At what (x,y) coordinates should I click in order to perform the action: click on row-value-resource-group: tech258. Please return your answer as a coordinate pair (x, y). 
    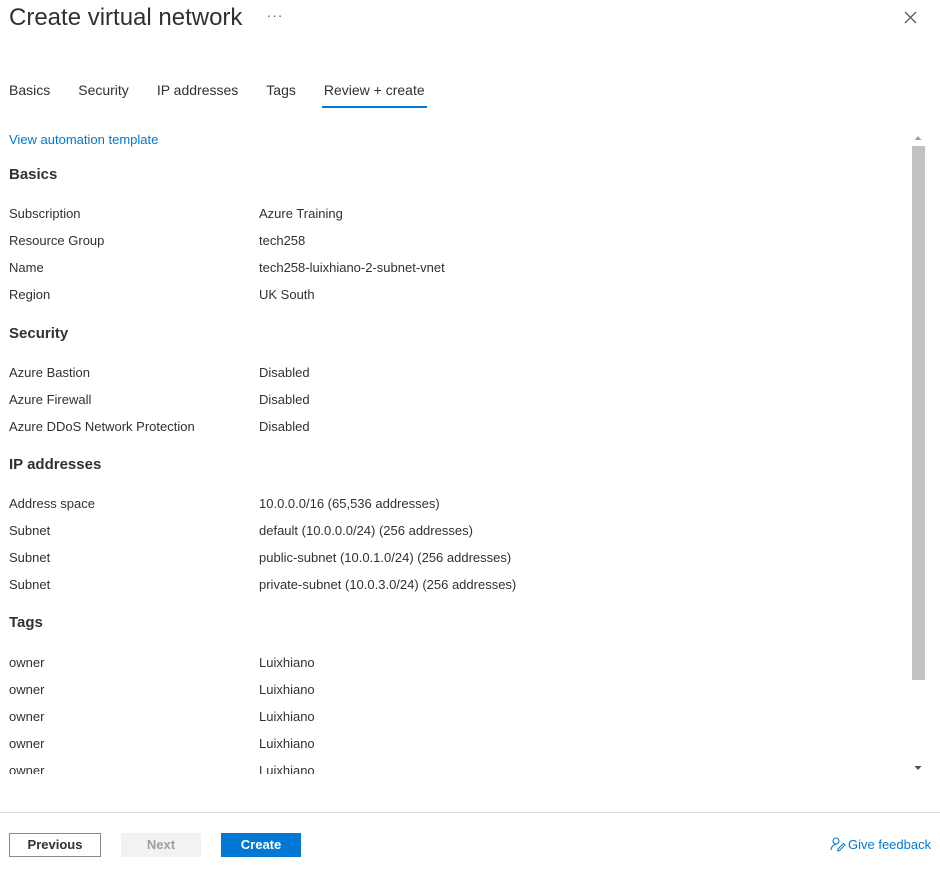
    Looking at the image, I should click on (282, 240).